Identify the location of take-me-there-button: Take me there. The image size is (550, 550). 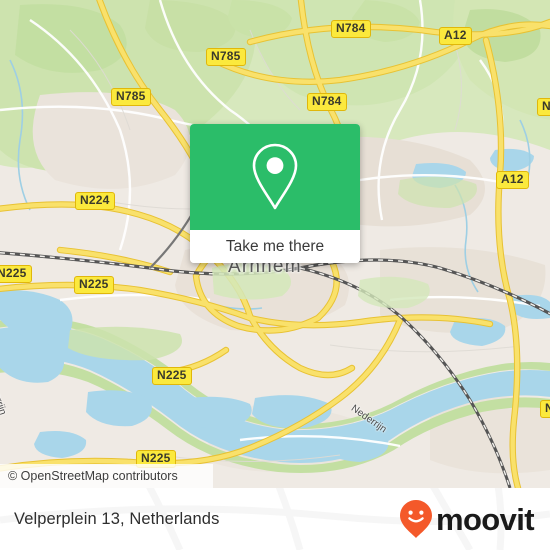
(275, 246).